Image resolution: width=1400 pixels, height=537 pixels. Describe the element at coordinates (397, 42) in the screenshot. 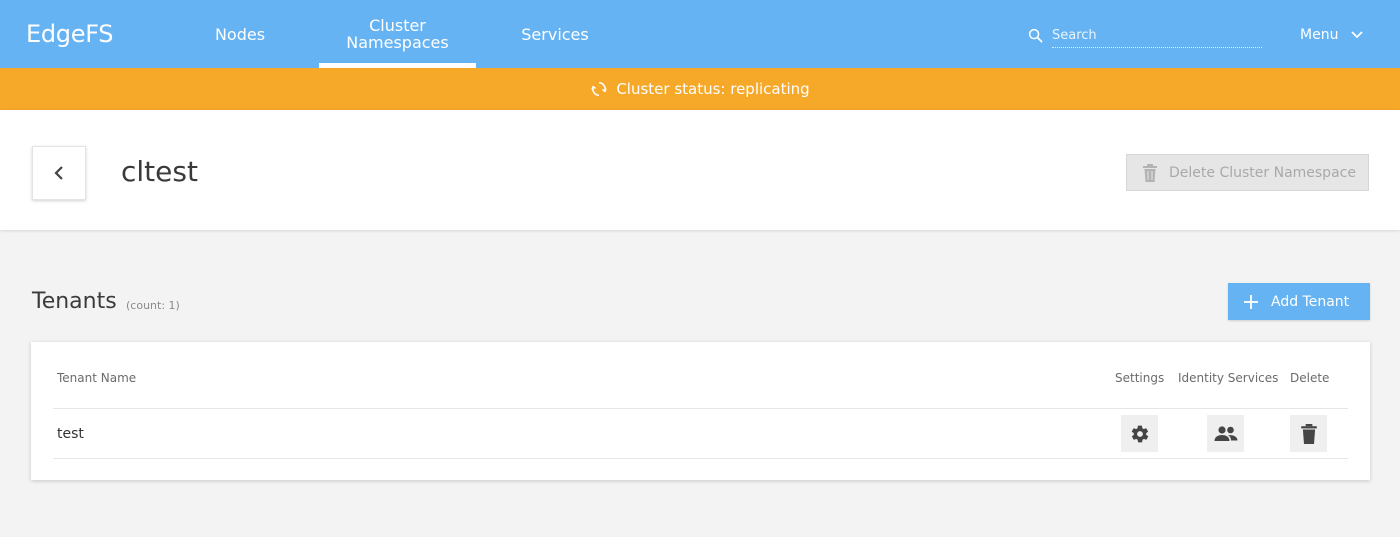

I see `nav-cluster-namespaces-label-line2: Namespaces` at that location.